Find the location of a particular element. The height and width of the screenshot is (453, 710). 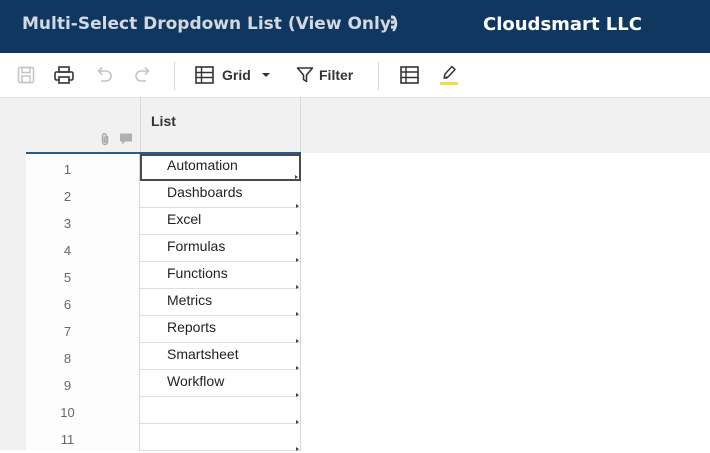

row-number: 1 is located at coordinates (83, 167).